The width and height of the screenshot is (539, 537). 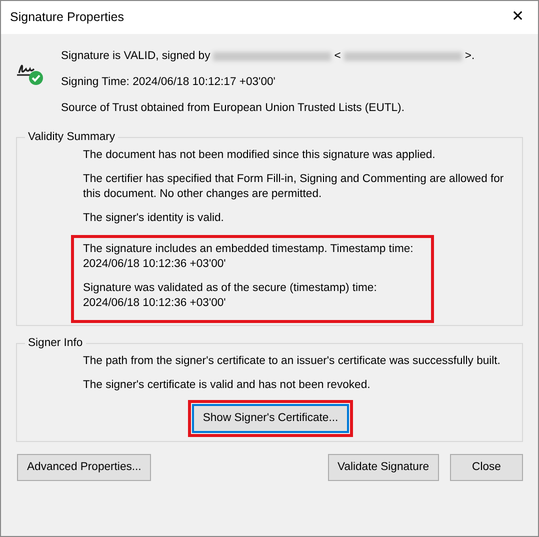 What do you see at coordinates (227, 385) in the screenshot?
I see `info-text: The signer's certificate is valid and has not been revoked.` at bounding box center [227, 385].